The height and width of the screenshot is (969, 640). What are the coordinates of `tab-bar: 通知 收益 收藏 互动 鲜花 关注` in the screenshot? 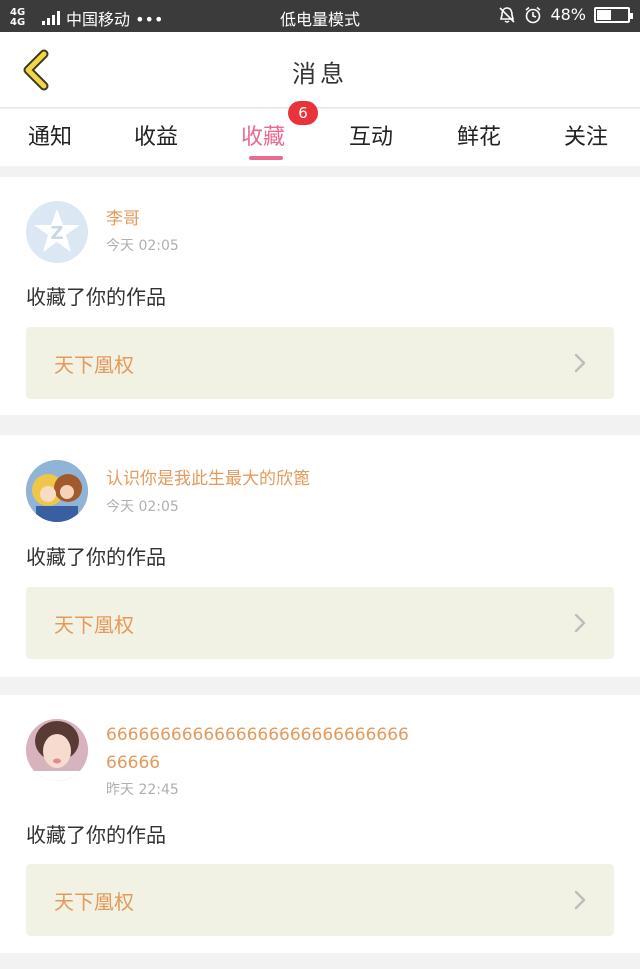 It's located at (320, 137).